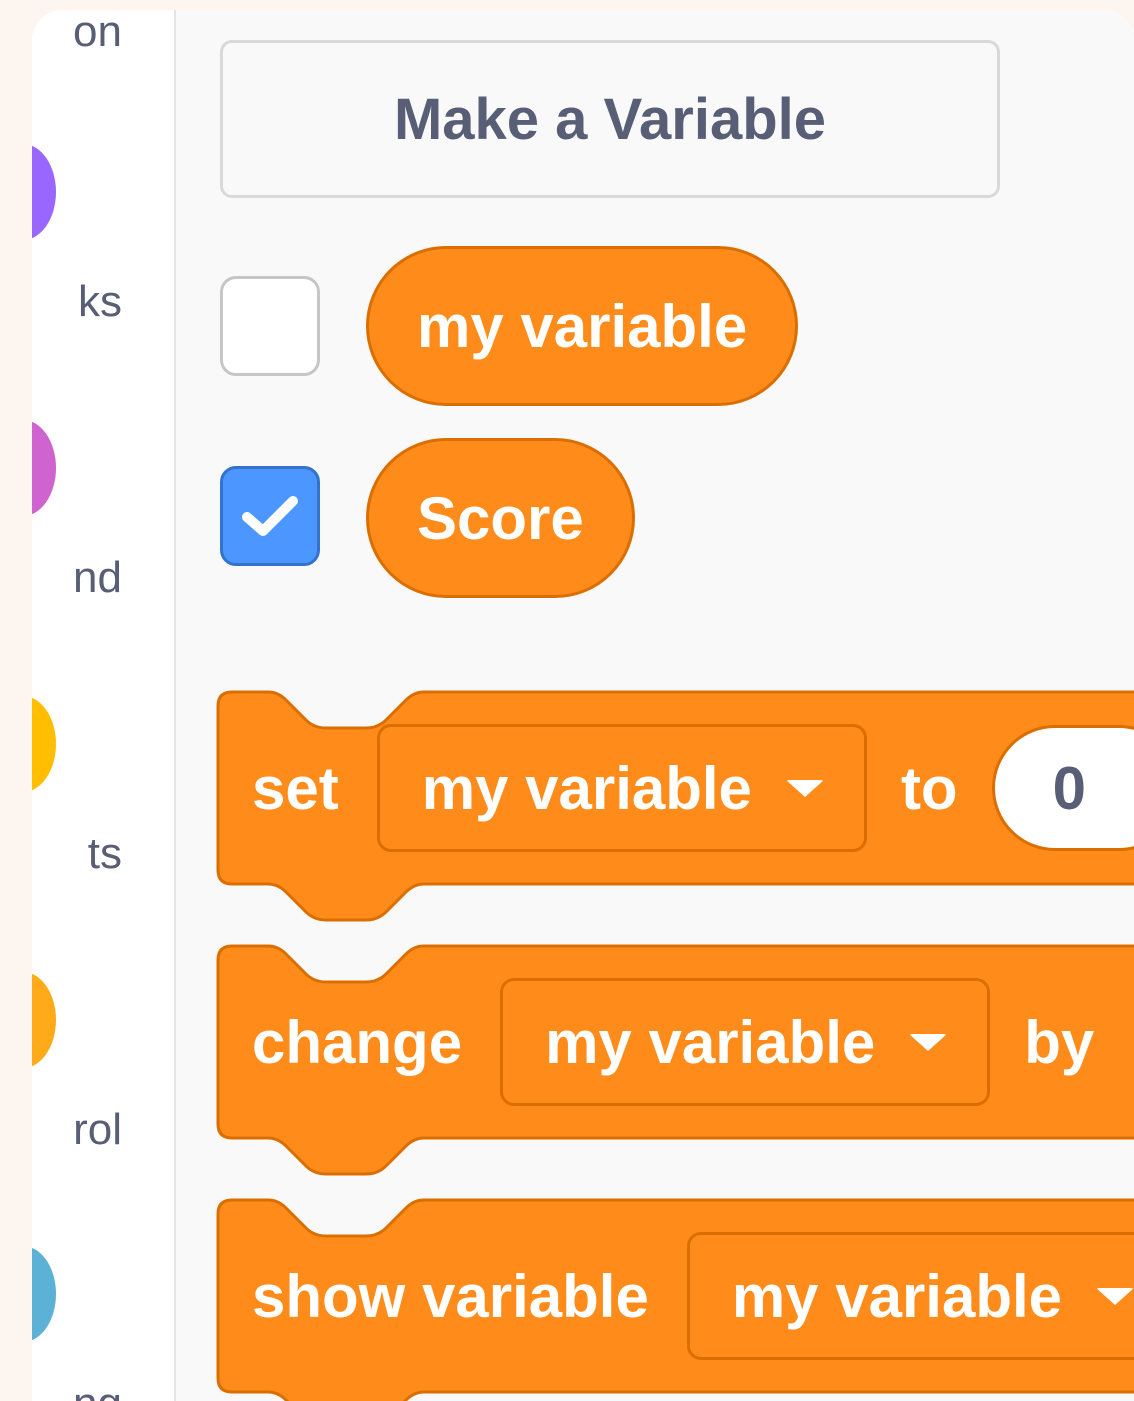  I want to click on show-variable-dropdown: my variable, so click(910, 1296).